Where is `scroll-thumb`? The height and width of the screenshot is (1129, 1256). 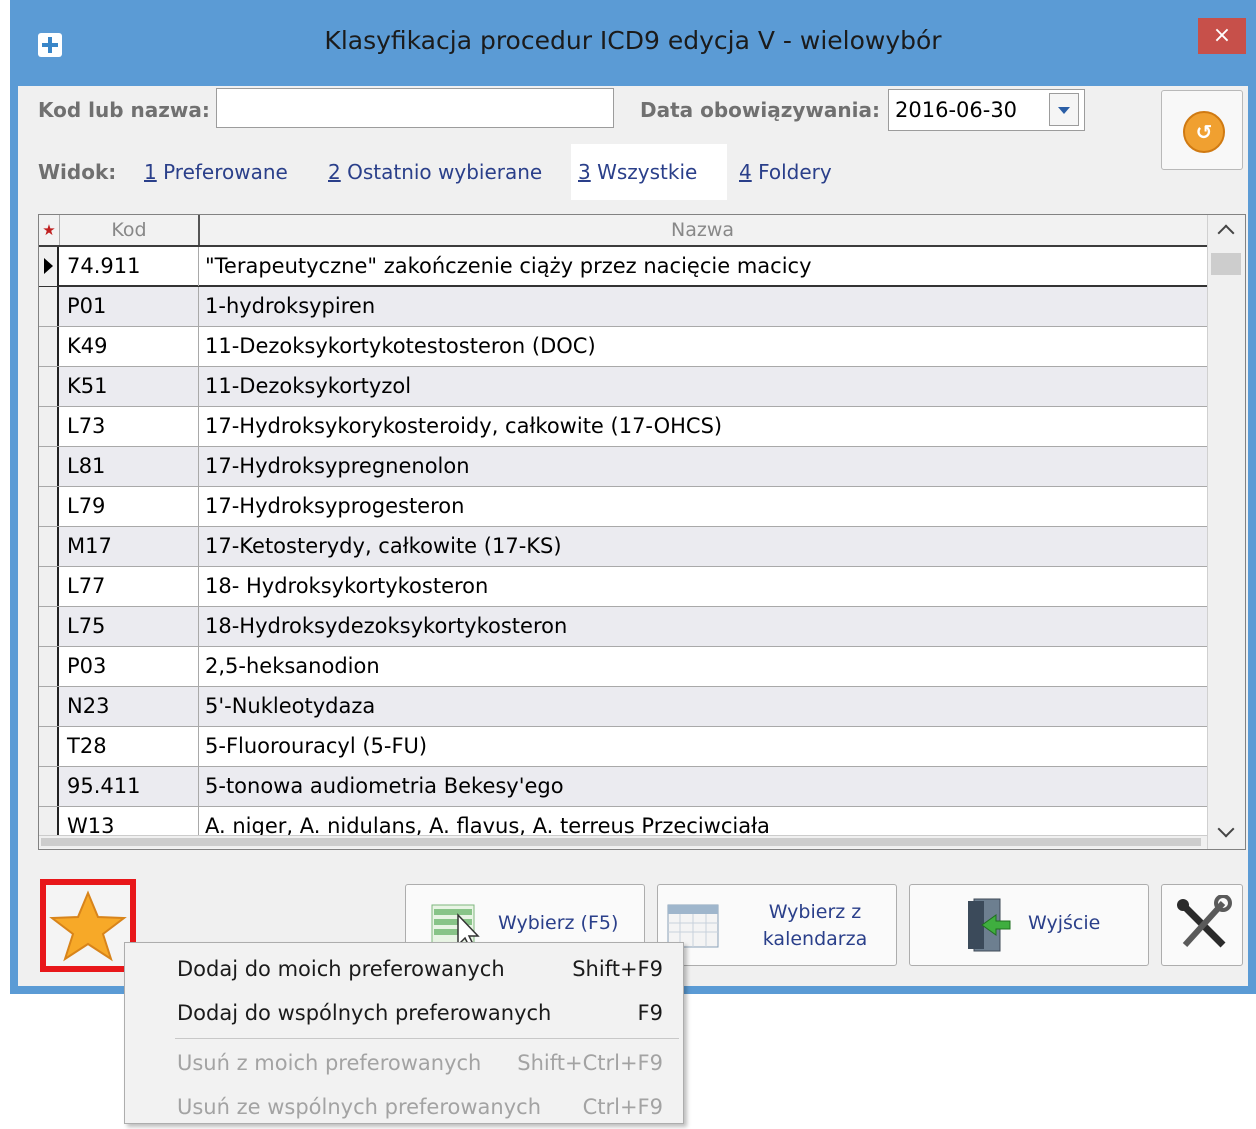
scroll-thumb is located at coordinates (1226, 264).